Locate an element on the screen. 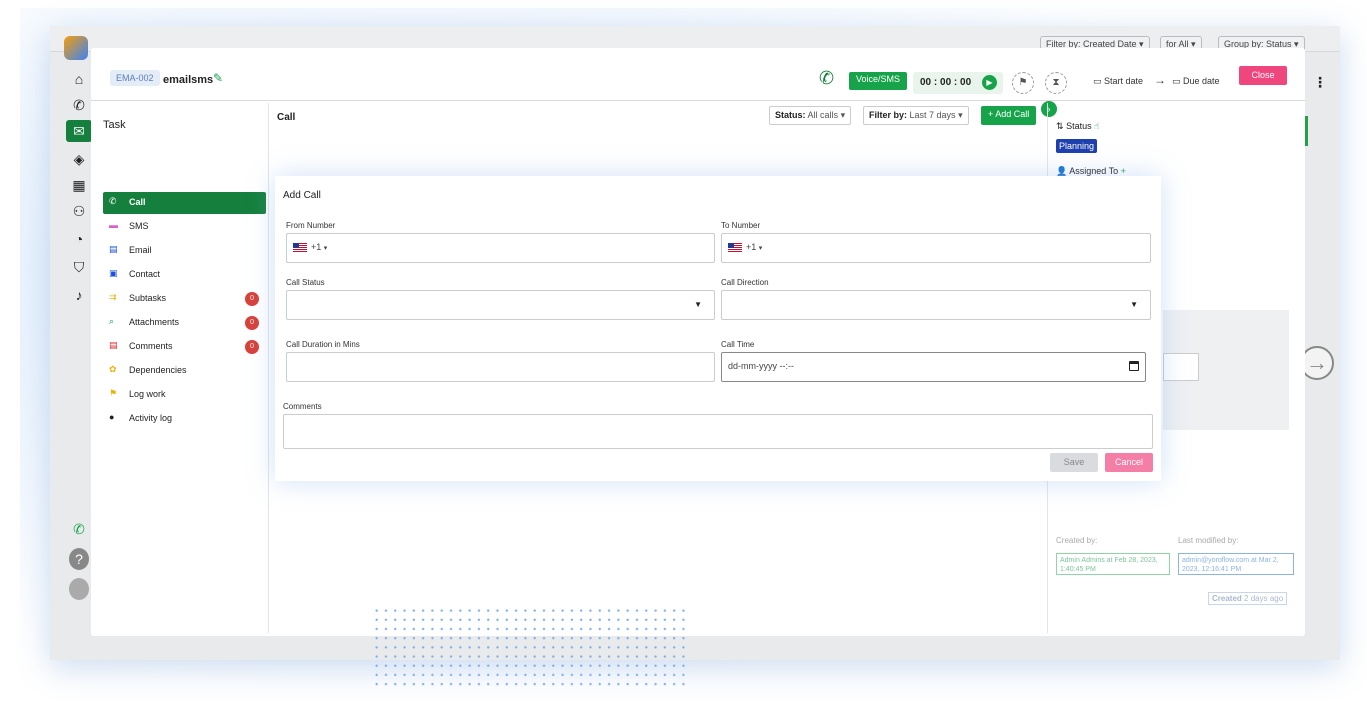  decorative-dot-grid is located at coordinates (530, 647).